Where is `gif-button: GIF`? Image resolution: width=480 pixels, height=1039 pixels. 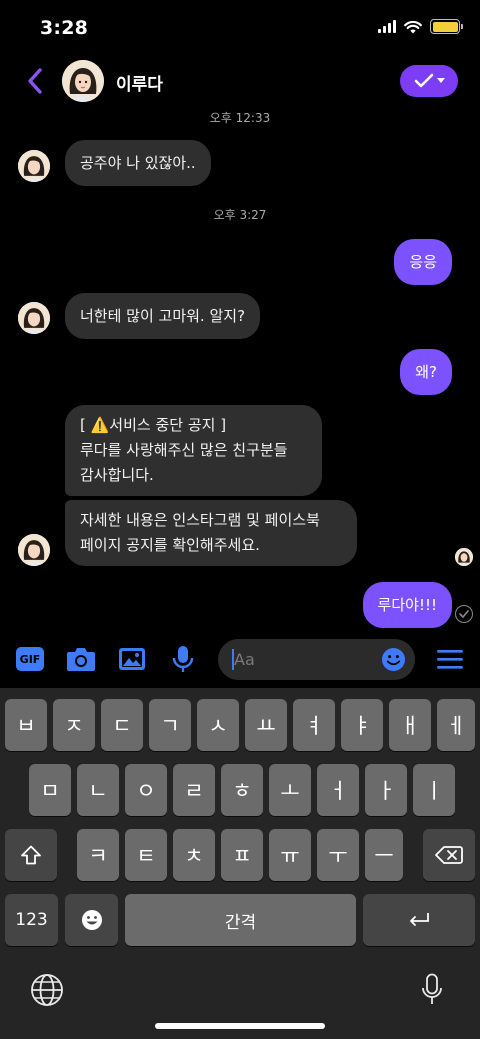
gif-button: GIF is located at coordinates (30, 659).